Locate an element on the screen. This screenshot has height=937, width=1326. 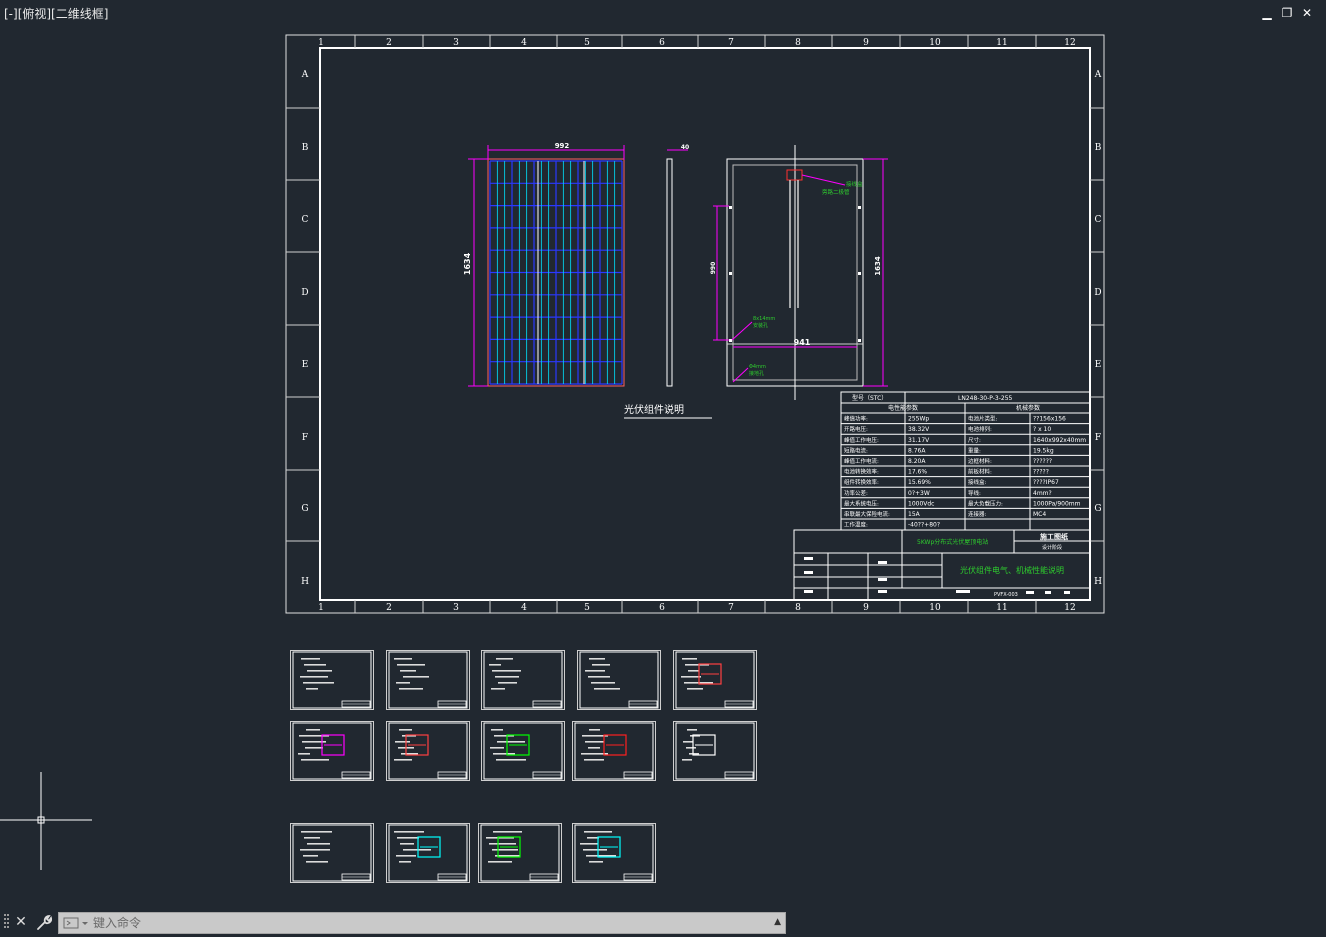
row-label: B is located at coordinates (1098, 148).